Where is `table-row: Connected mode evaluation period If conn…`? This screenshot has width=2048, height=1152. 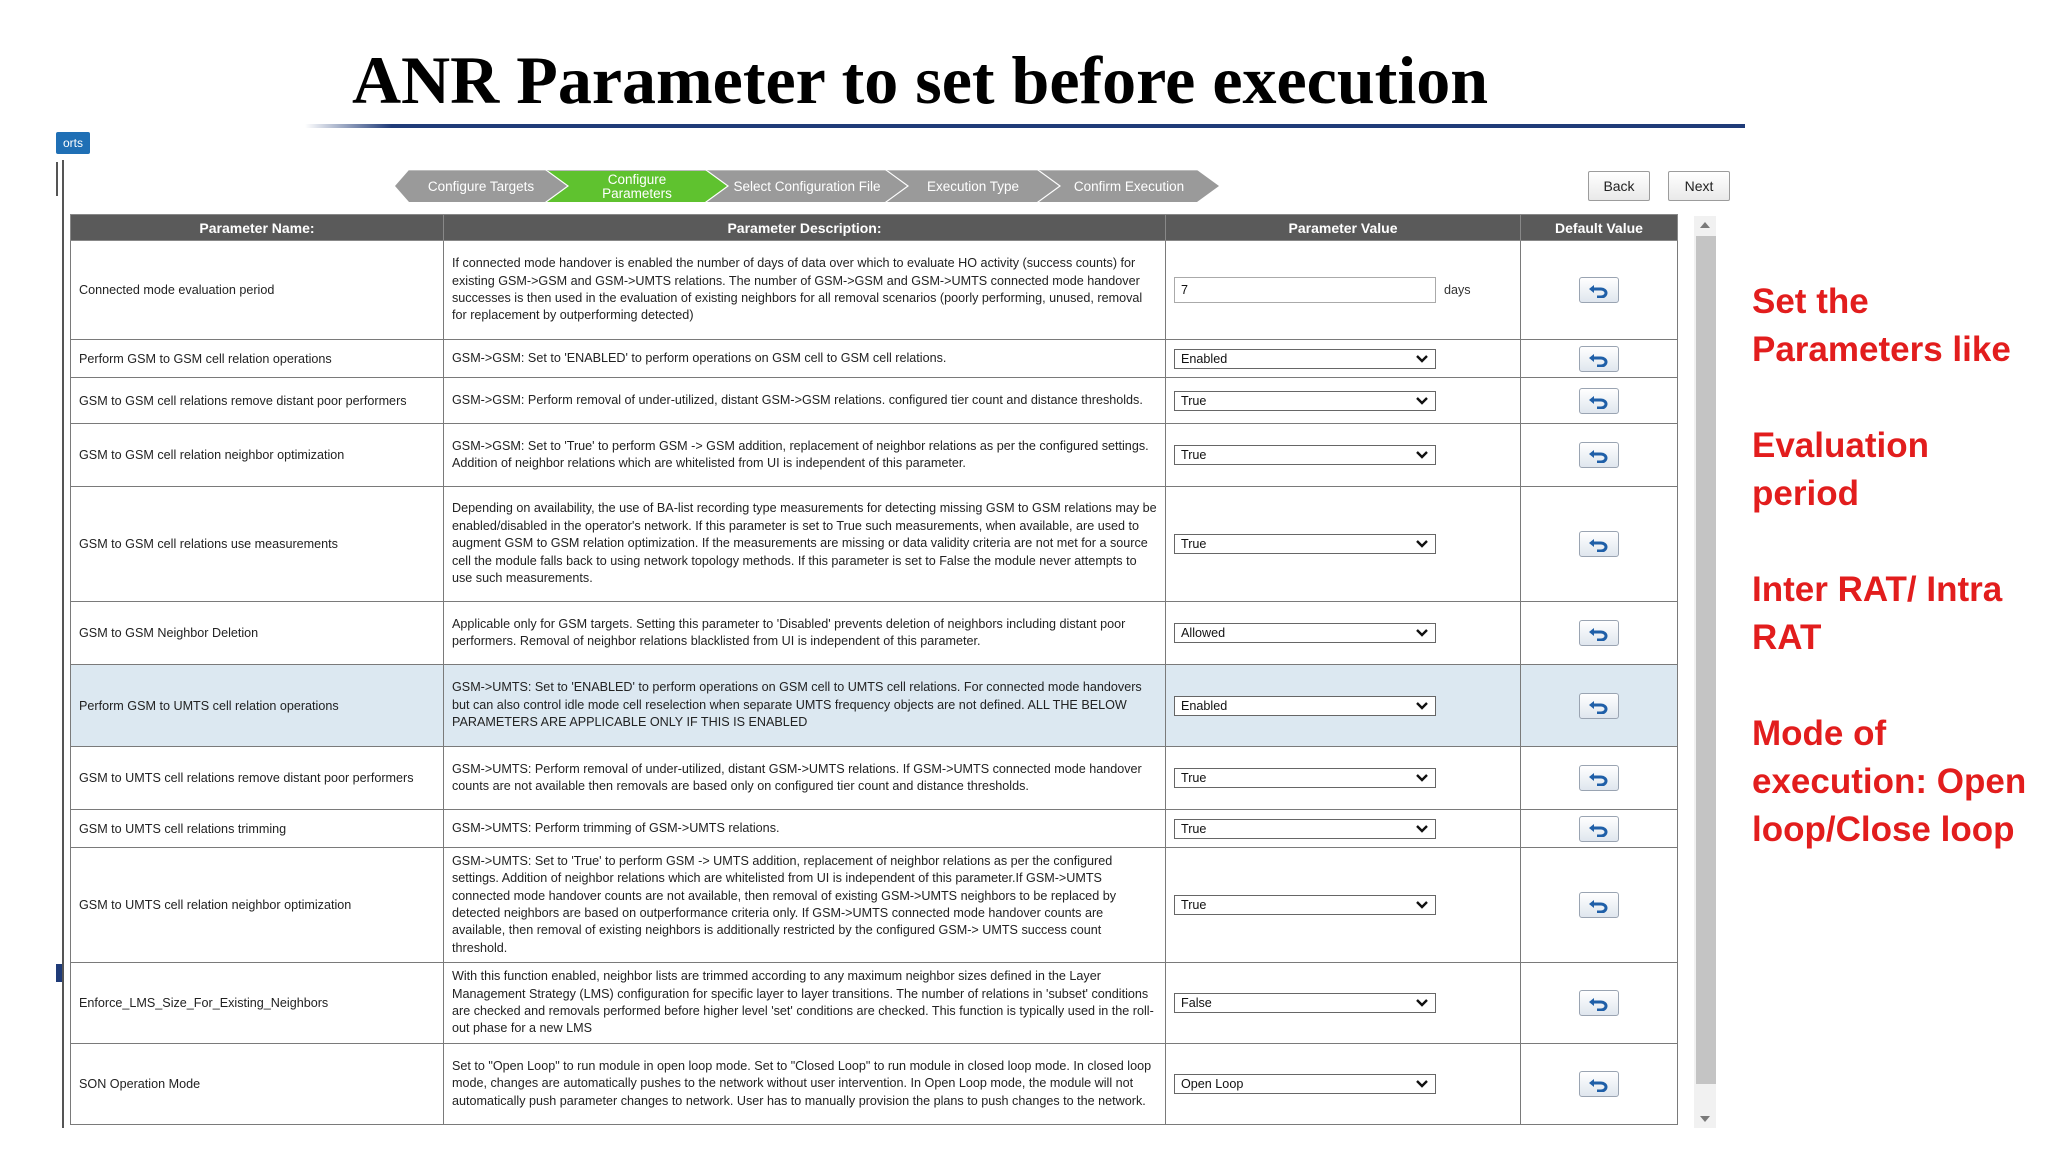
table-row: Connected mode evaluation period If conn… is located at coordinates (874, 290).